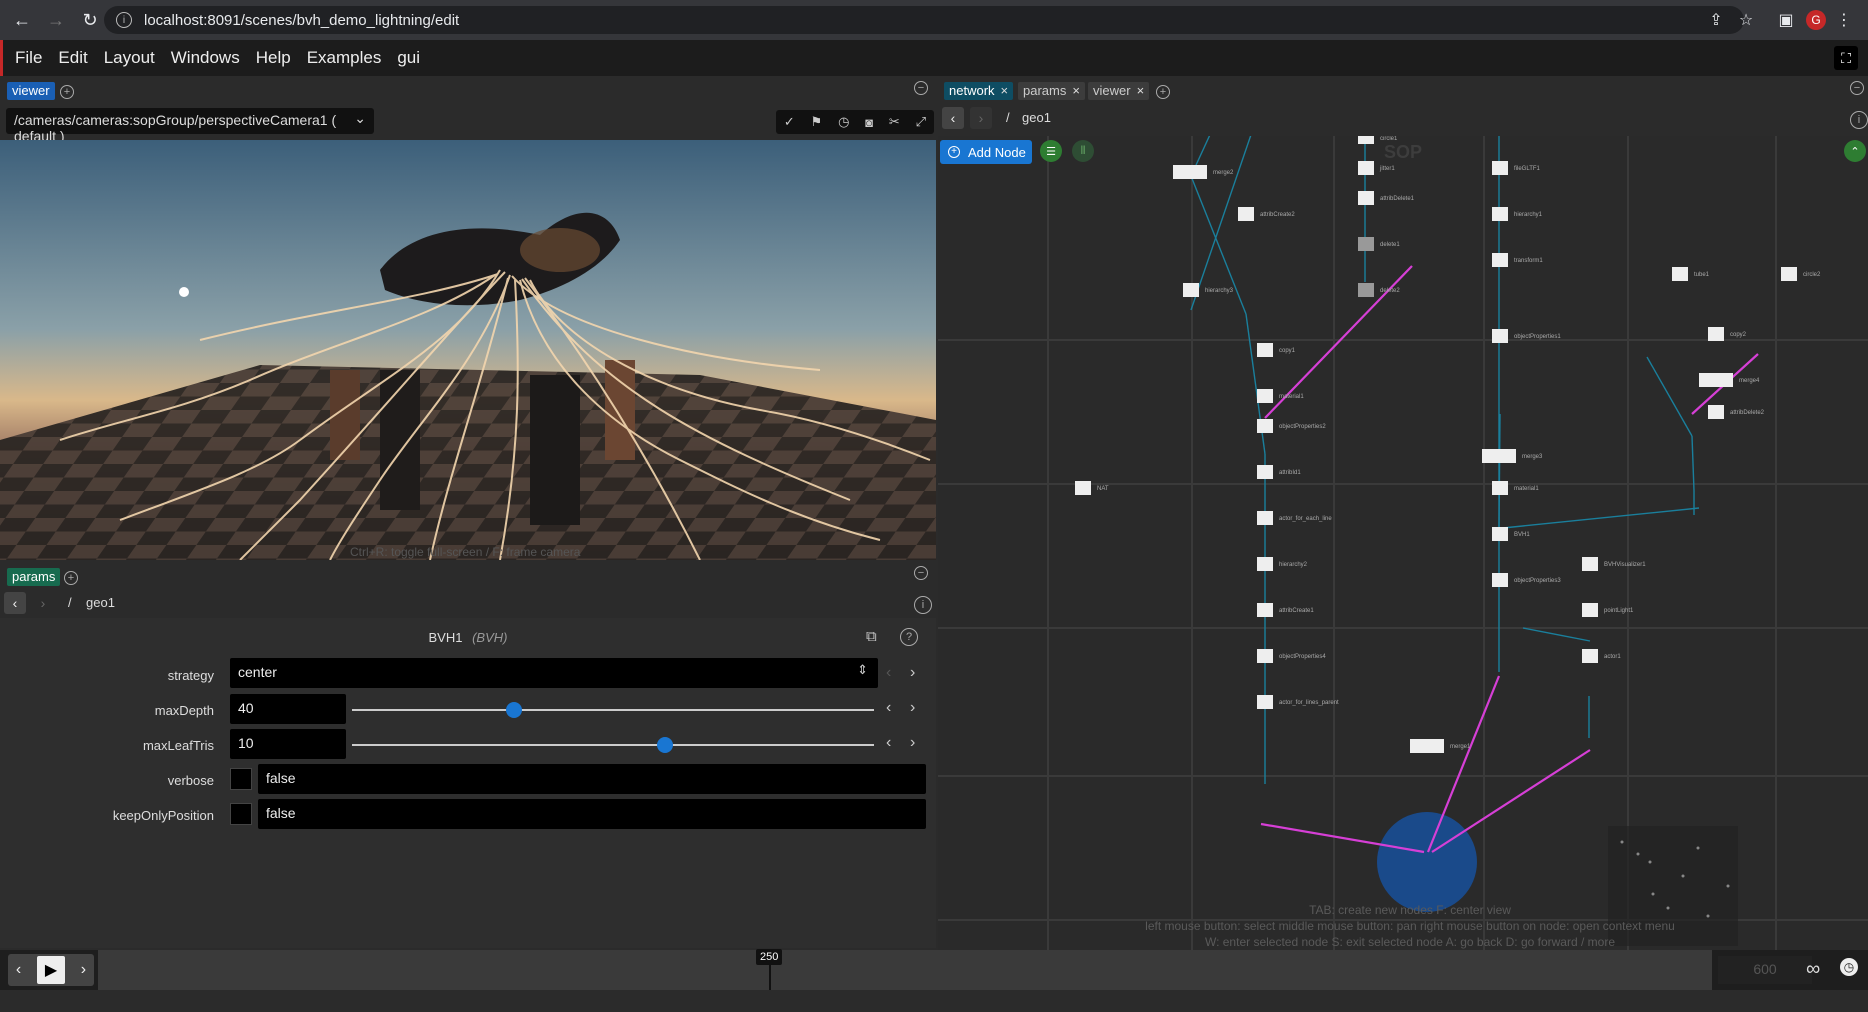  I want to click on open-external-icon: ⧉, so click(871, 636).